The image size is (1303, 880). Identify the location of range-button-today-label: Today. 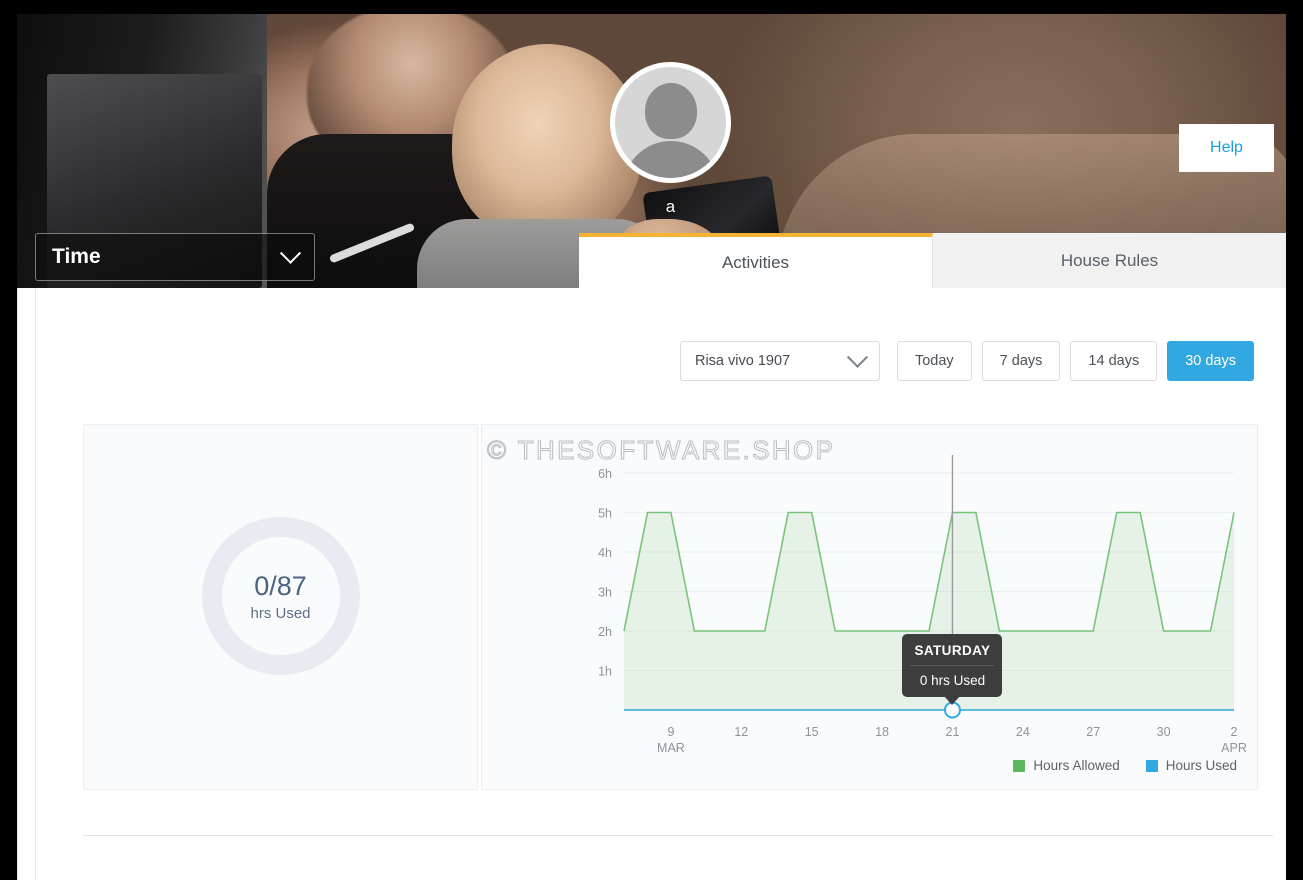
(934, 361).